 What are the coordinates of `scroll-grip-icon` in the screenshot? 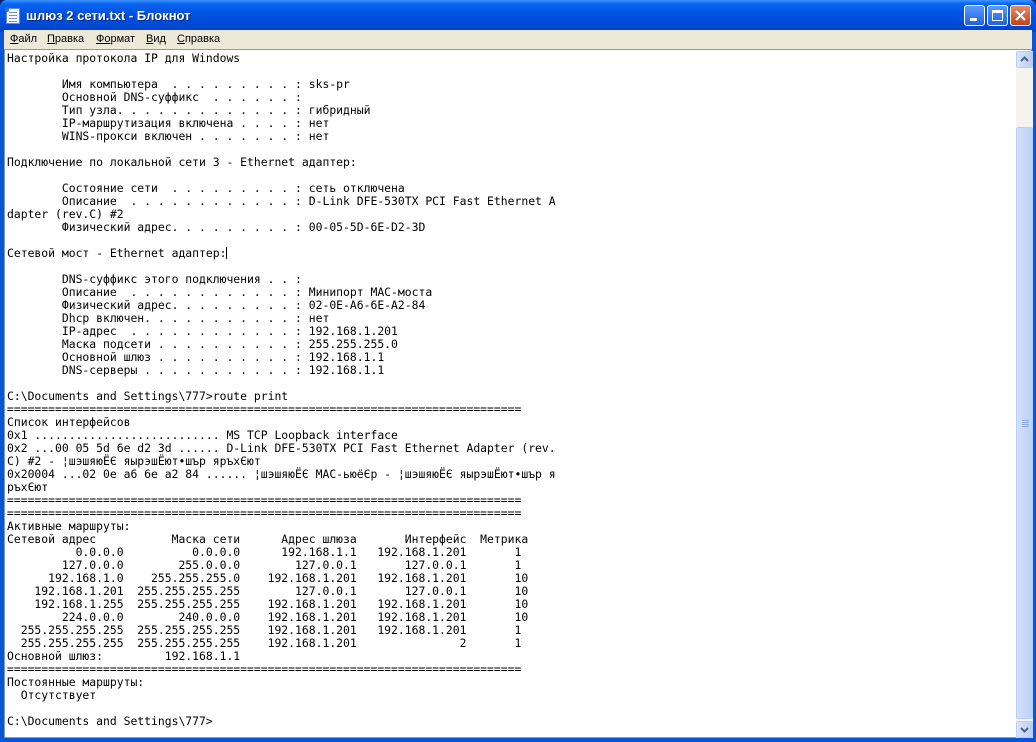 It's located at (1025, 420).